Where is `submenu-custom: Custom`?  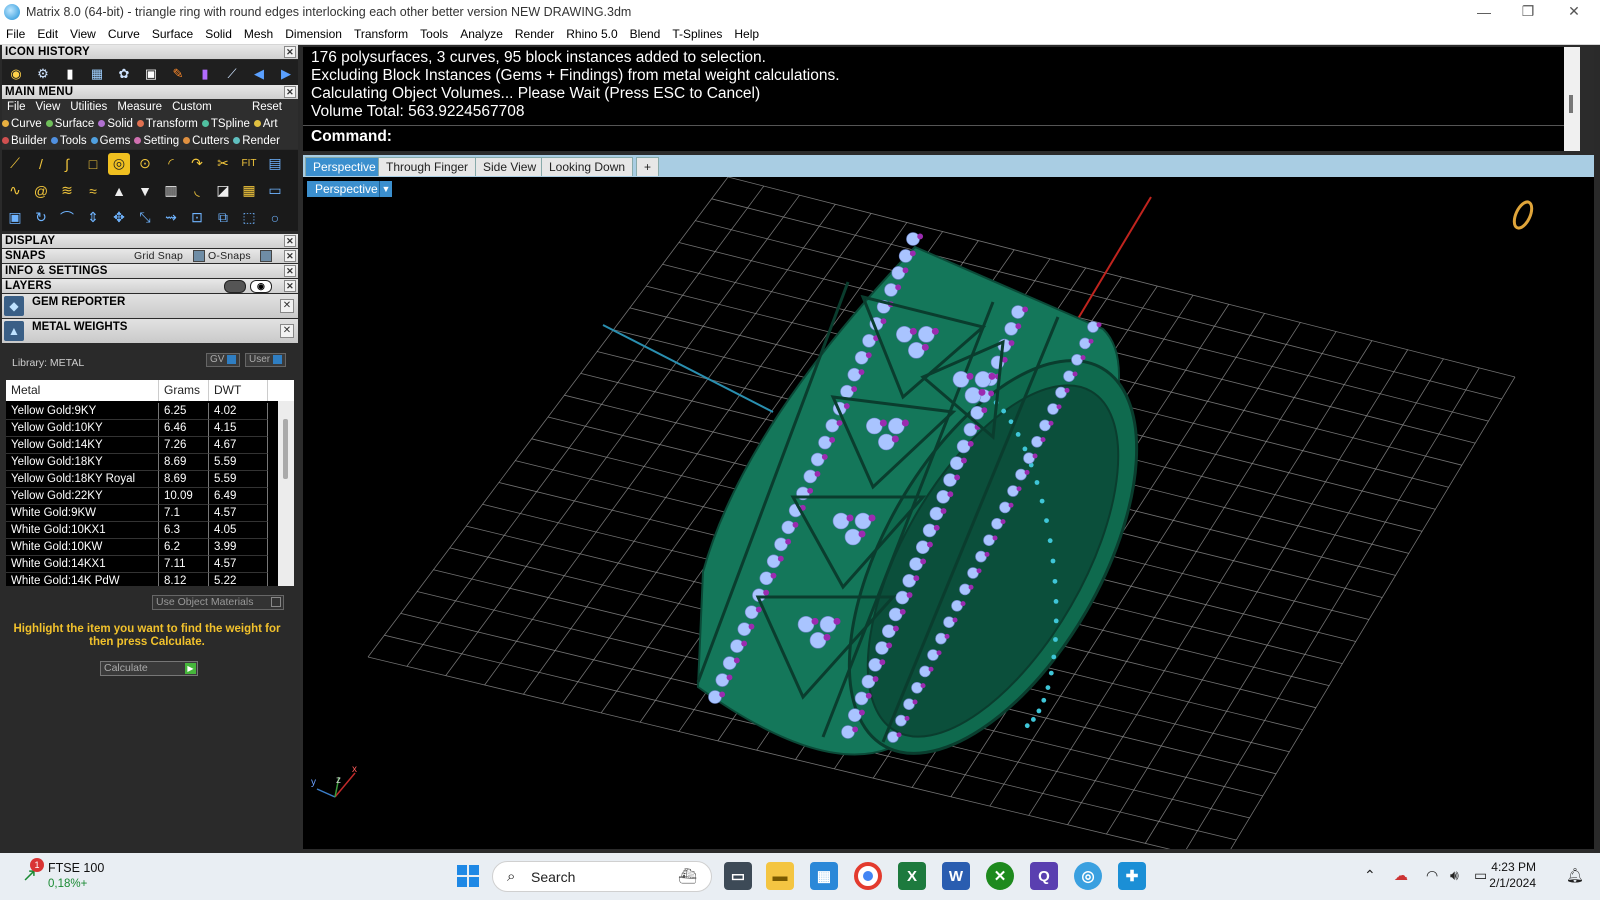
submenu-custom: Custom is located at coordinates (192, 107).